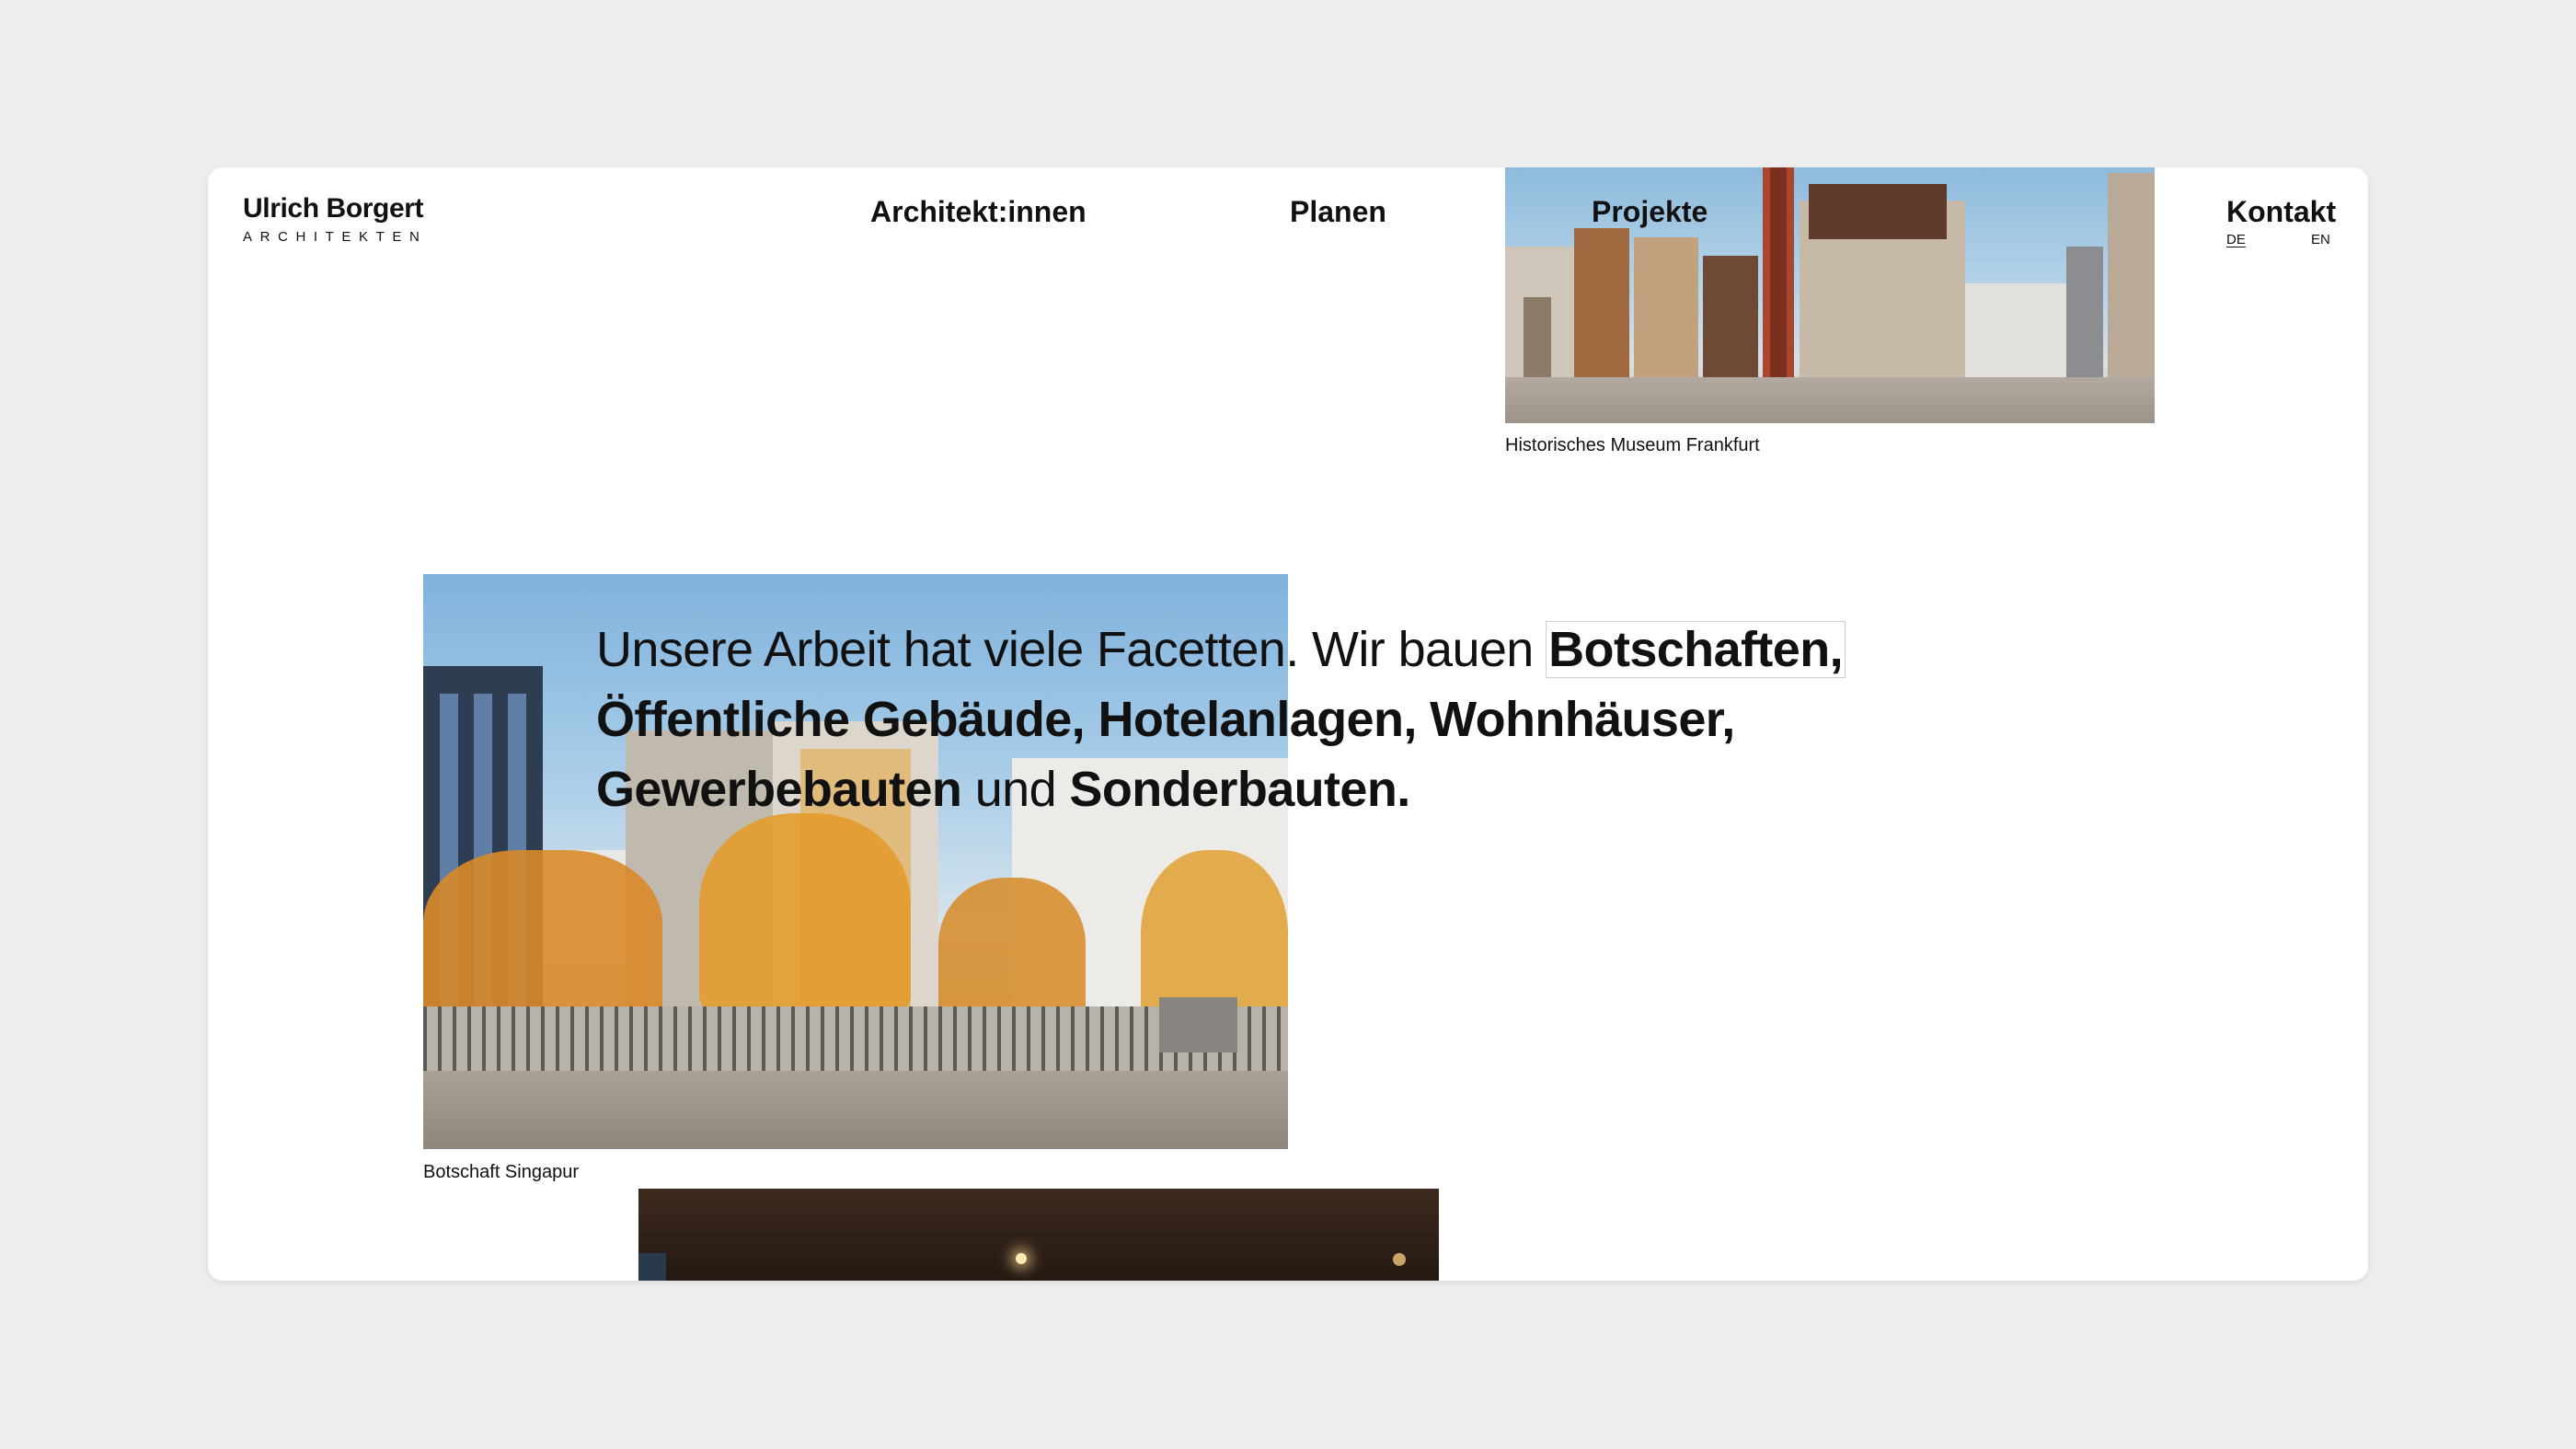 The image size is (2576, 1449). What do you see at coordinates (779, 789) in the screenshot?
I see `headline-item-gewerbebauten: Gewerbebauten` at bounding box center [779, 789].